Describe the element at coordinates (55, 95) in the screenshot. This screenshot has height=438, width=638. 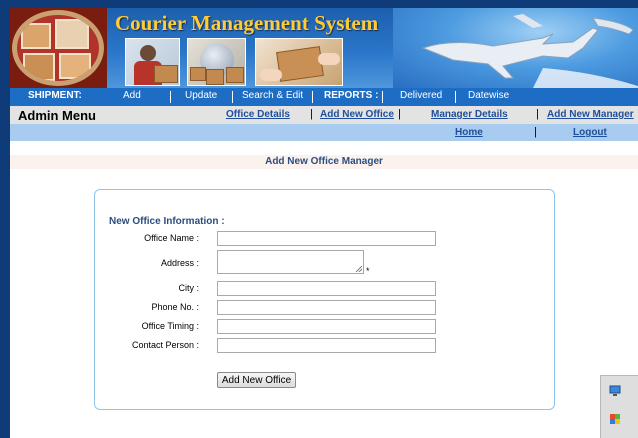
I see `shipment-label: SHIPMENT:` at that location.